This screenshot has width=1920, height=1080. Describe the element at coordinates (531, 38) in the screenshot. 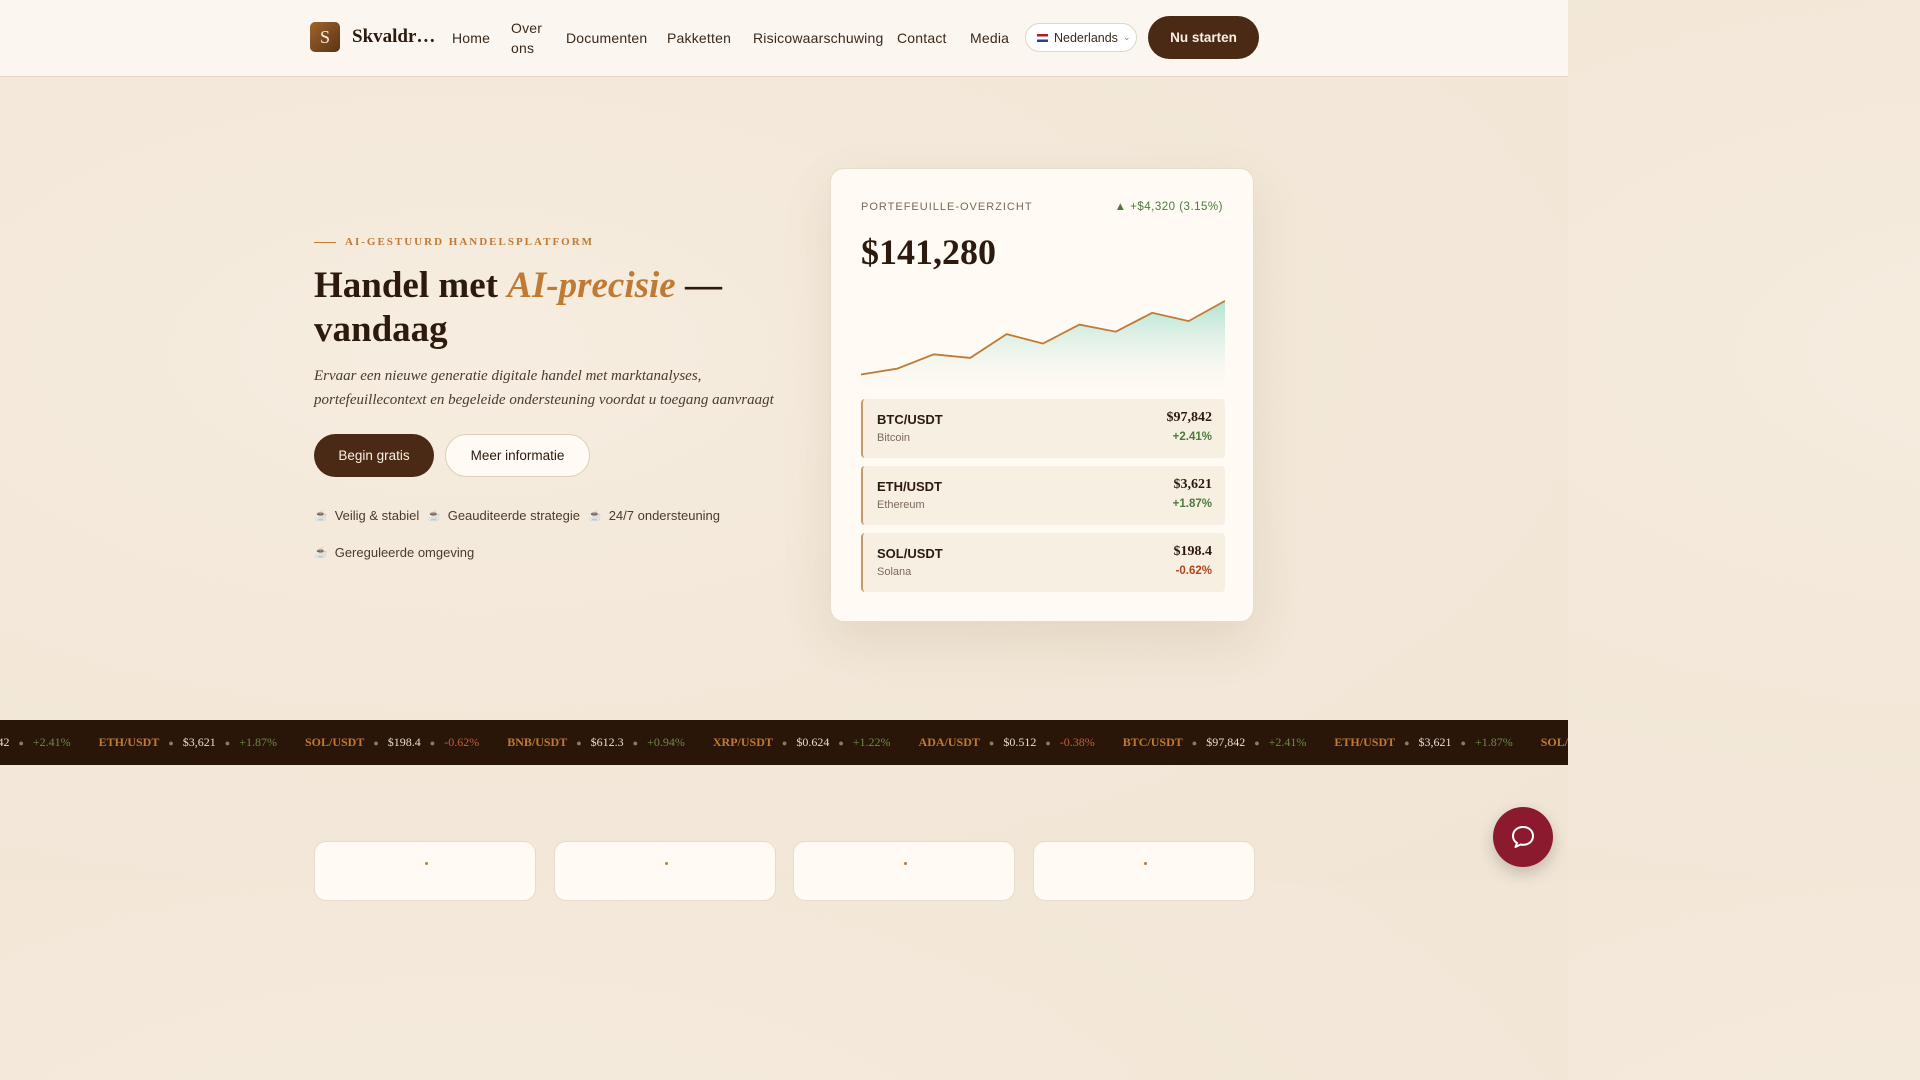

I see `nav-link-over-ons: Over ons` at that location.